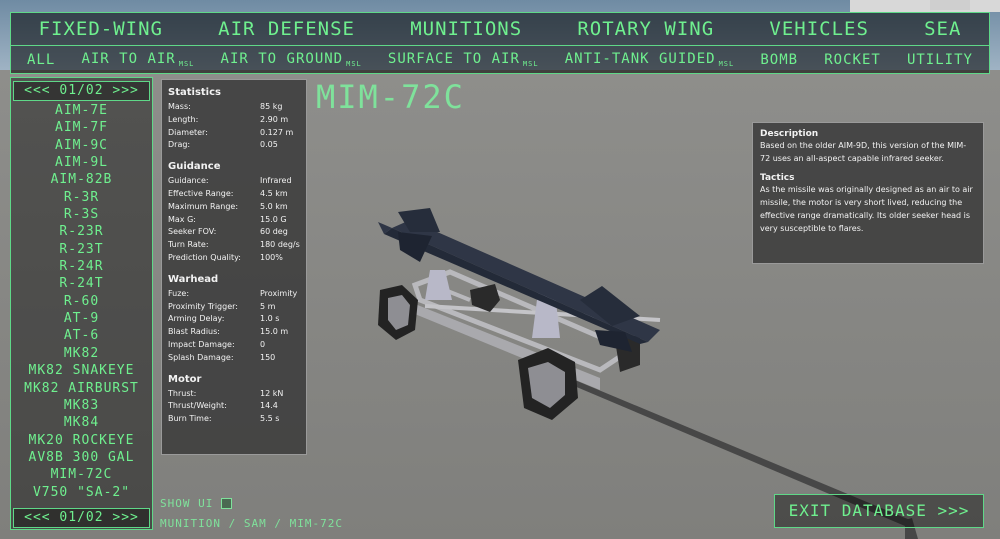 Image resolution: width=1000 pixels, height=539 pixels. What do you see at coordinates (279, 293) in the screenshot?
I see `stat-value: Proximity` at bounding box center [279, 293].